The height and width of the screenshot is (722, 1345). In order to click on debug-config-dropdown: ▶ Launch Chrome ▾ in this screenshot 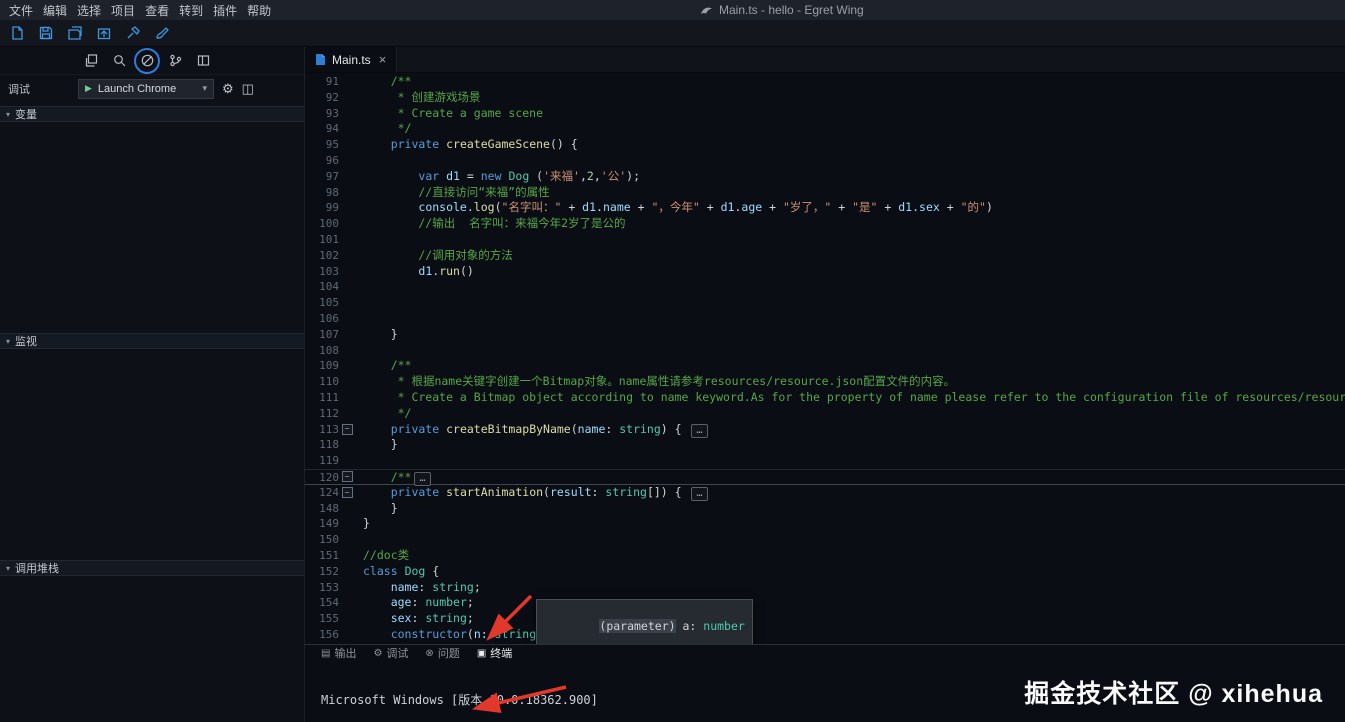, I will do `click(146, 88)`.